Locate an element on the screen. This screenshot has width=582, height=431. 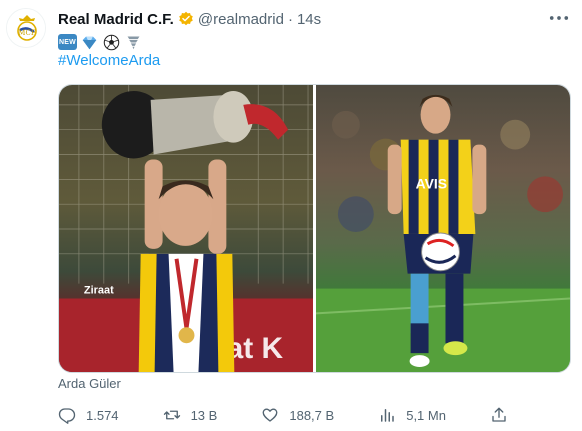
tornado-emoji is located at coordinates (133, 42).